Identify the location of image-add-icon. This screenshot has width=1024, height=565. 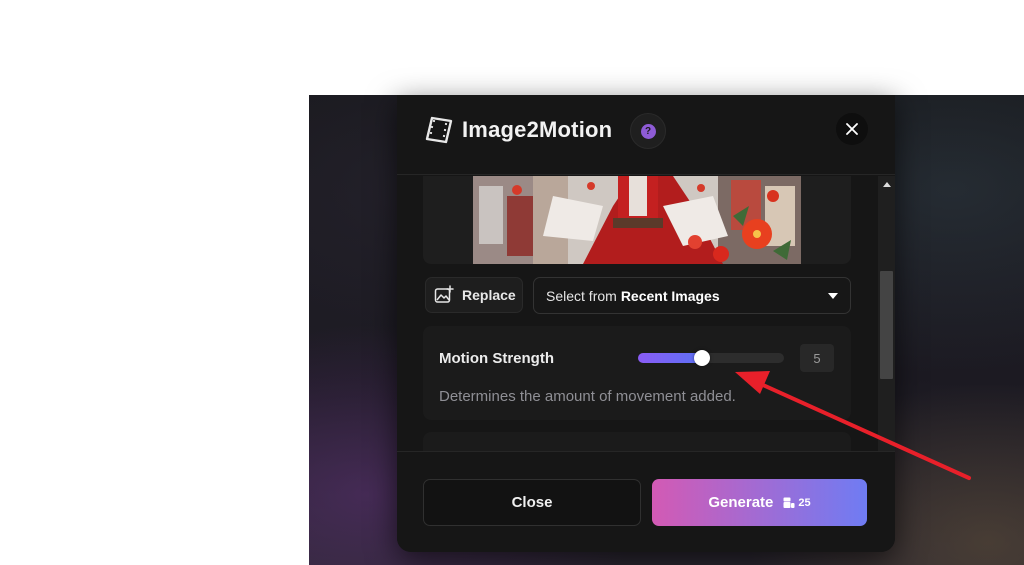
(444, 294).